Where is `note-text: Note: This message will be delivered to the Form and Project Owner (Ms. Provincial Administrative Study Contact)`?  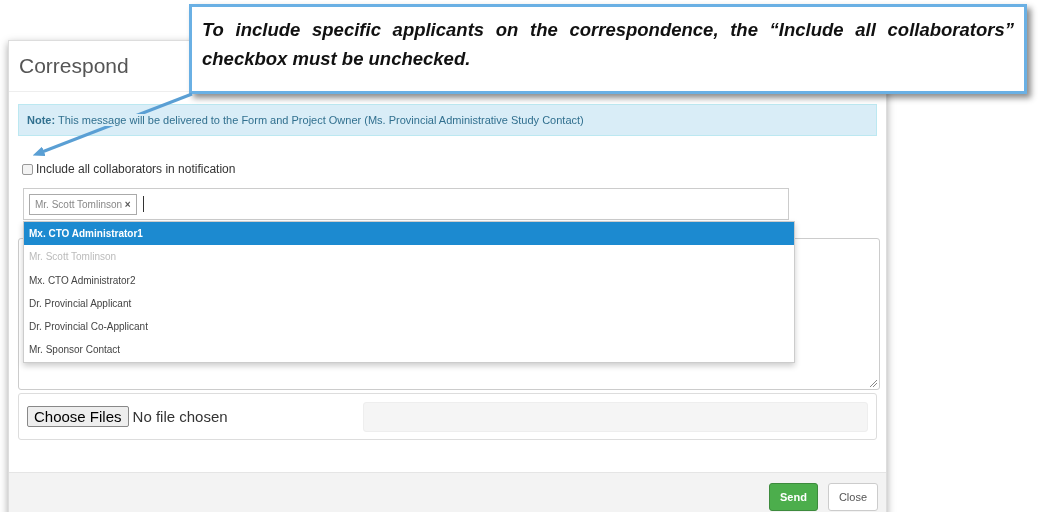 note-text: Note: This message will be delivered to the Form and Project Owner (Ms. Provincial Administrative Study Contact) is located at coordinates (305, 120).